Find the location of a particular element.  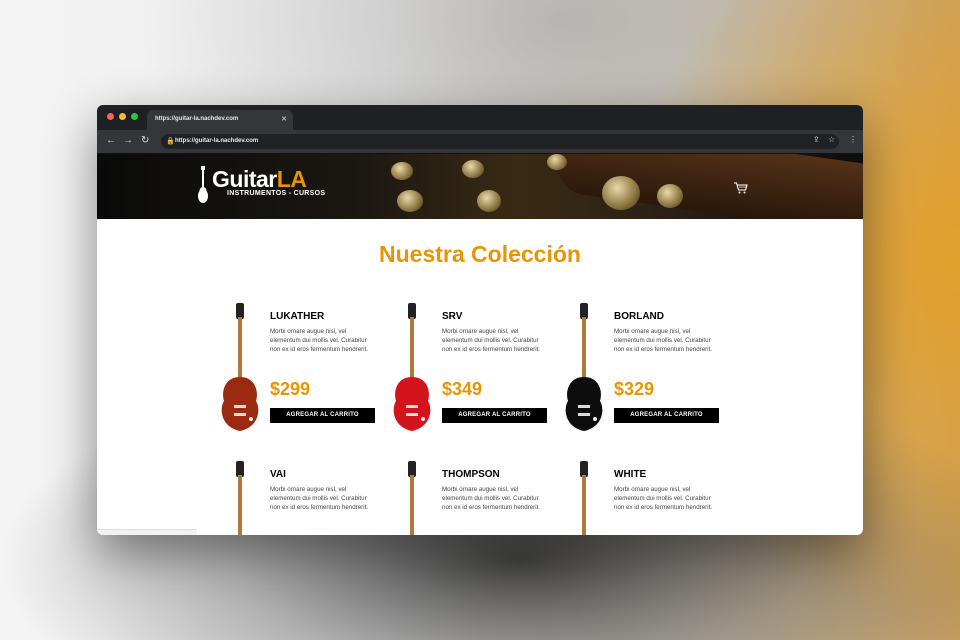

minimize-window-button is located at coordinates (122, 116).